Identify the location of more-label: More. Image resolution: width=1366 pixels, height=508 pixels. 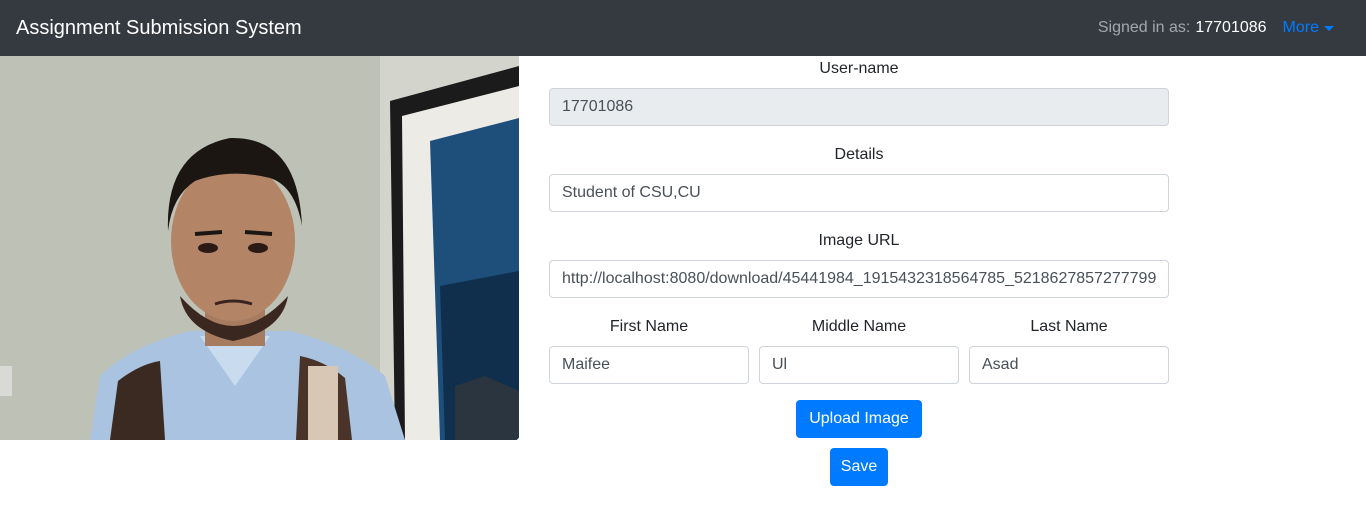
(1300, 27).